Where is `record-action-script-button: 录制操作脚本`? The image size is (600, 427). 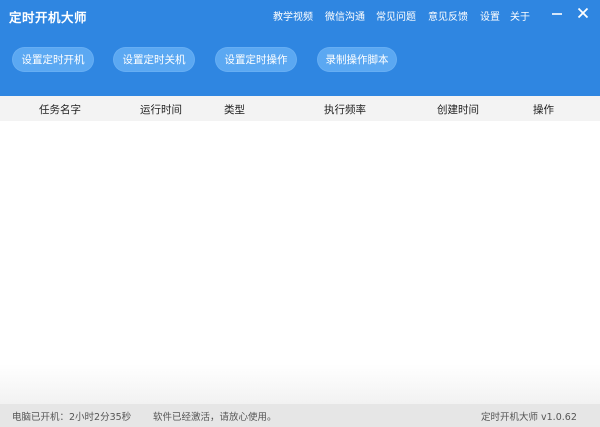
record-action-script-button: 录制操作脚本 is located at coordinates (357, 59).